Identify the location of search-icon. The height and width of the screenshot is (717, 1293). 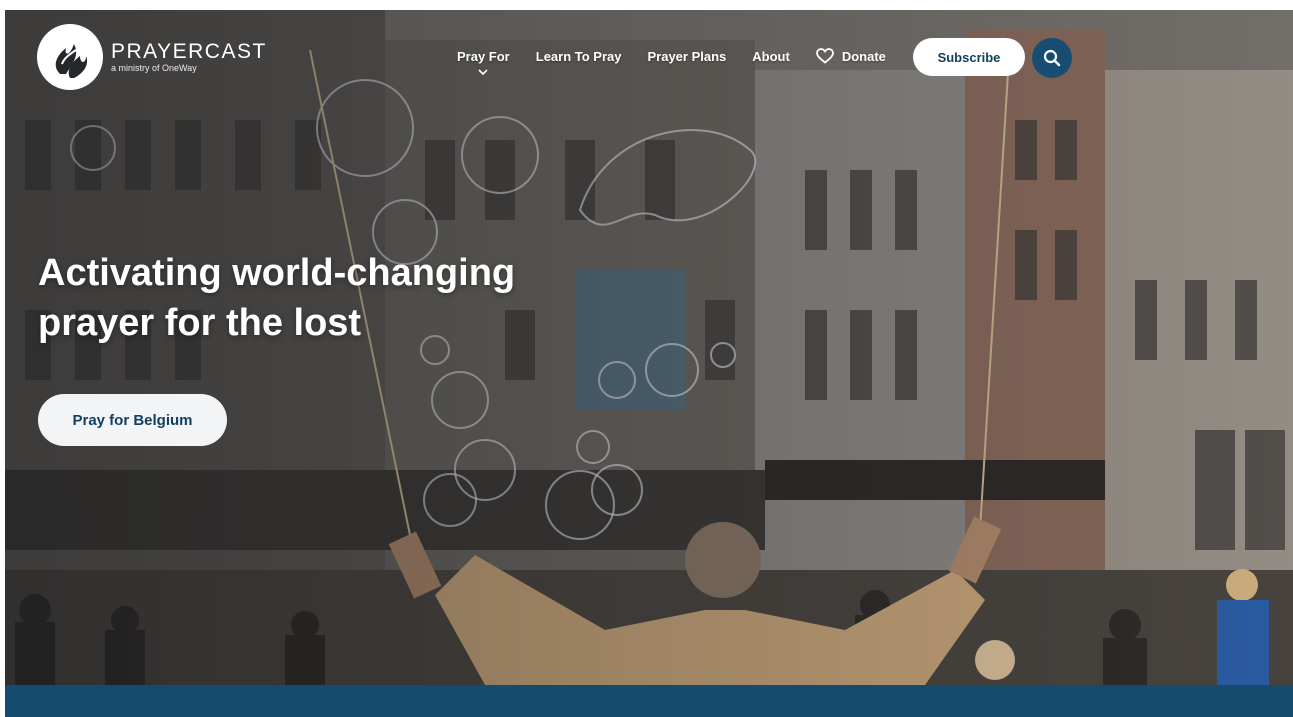
(1052, 58).